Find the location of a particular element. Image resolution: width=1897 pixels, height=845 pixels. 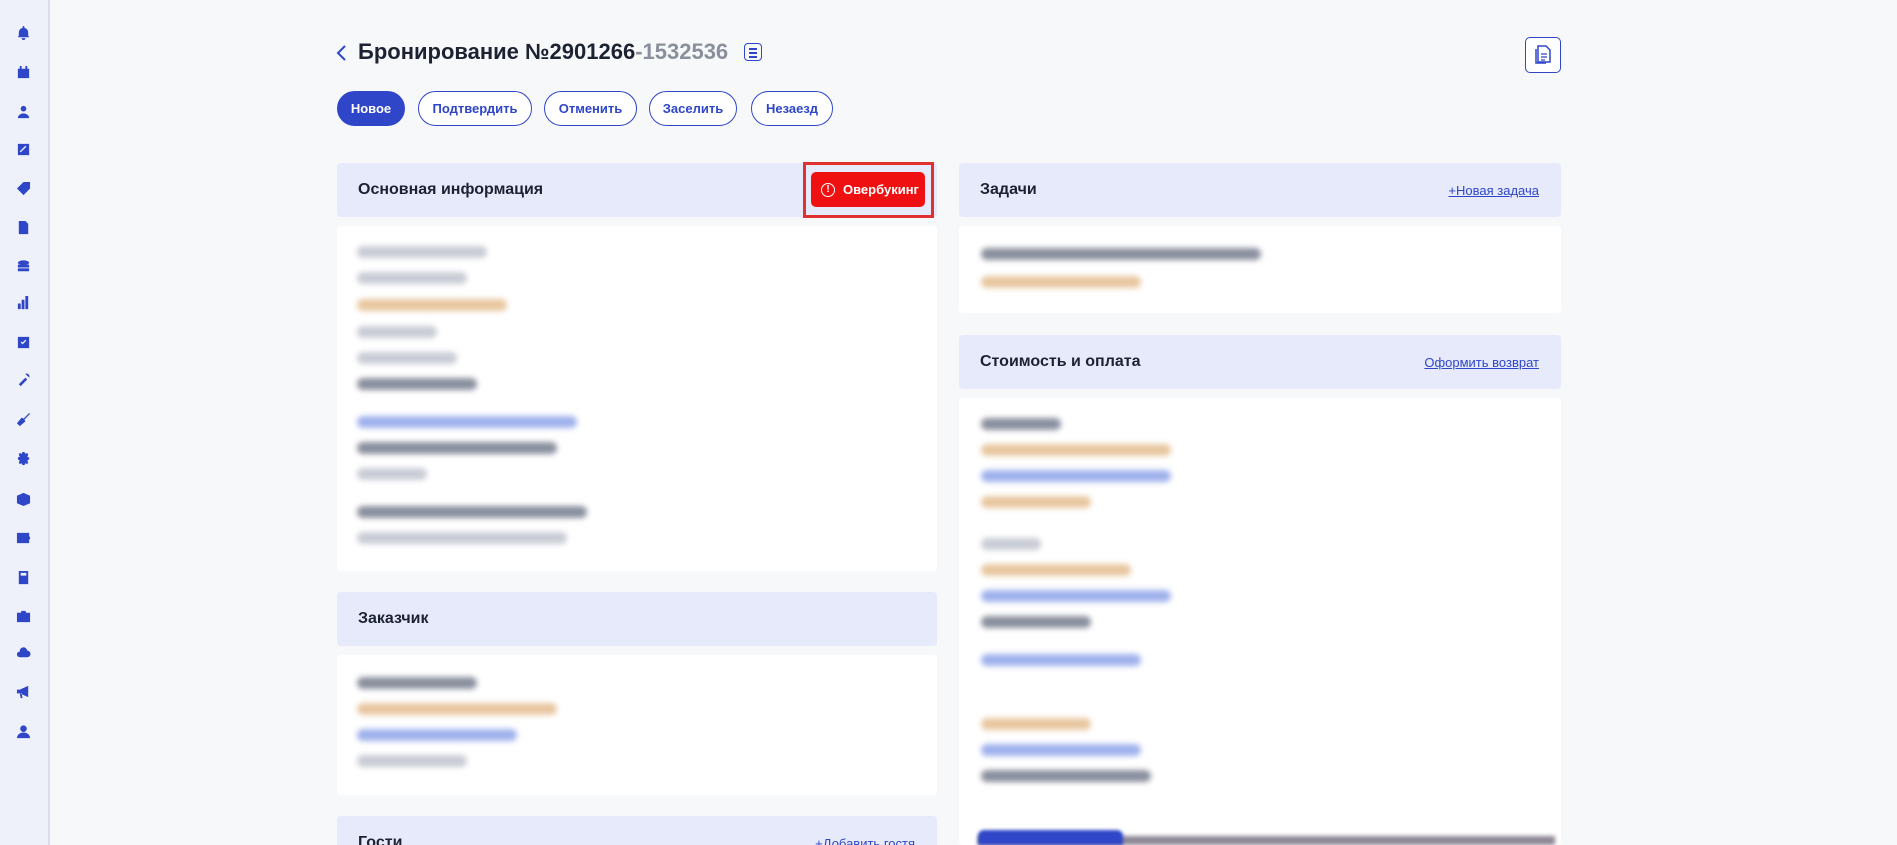

back-arrow-icon is located at coordinates (342, 53).